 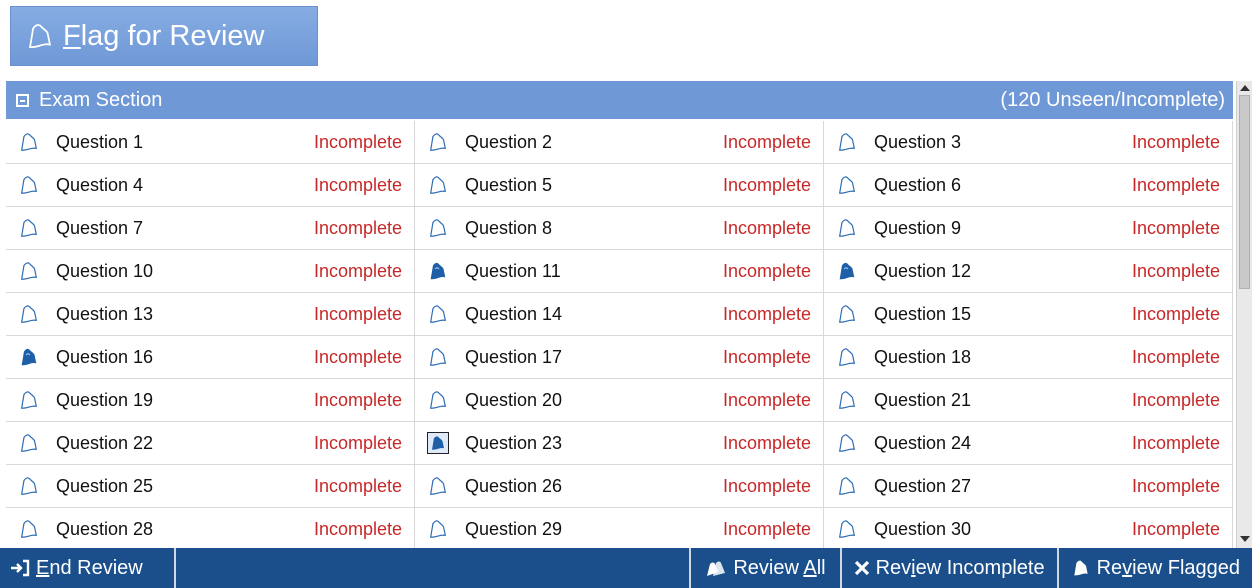 I want to click on question-item: Question 17 Incomplete, so click(x=619, y=357).